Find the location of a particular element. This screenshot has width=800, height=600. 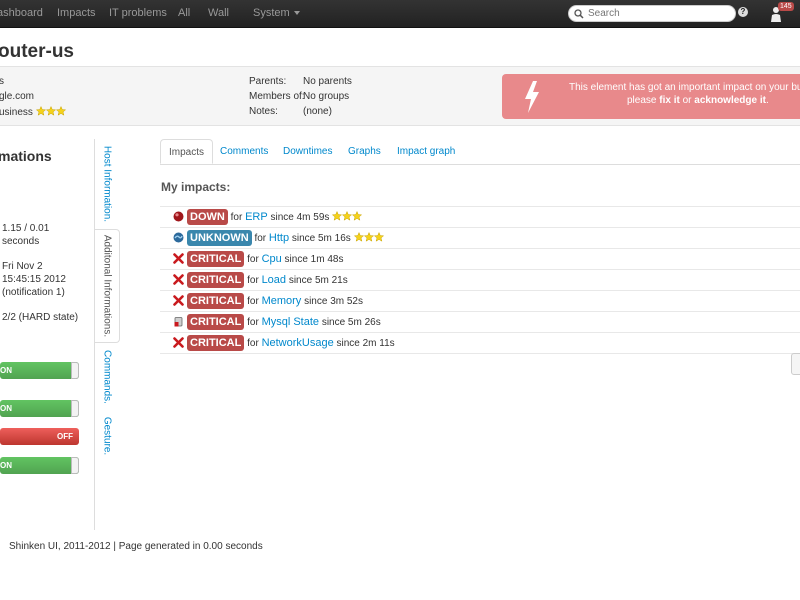

down-icon is located at coordinates (178, 216).